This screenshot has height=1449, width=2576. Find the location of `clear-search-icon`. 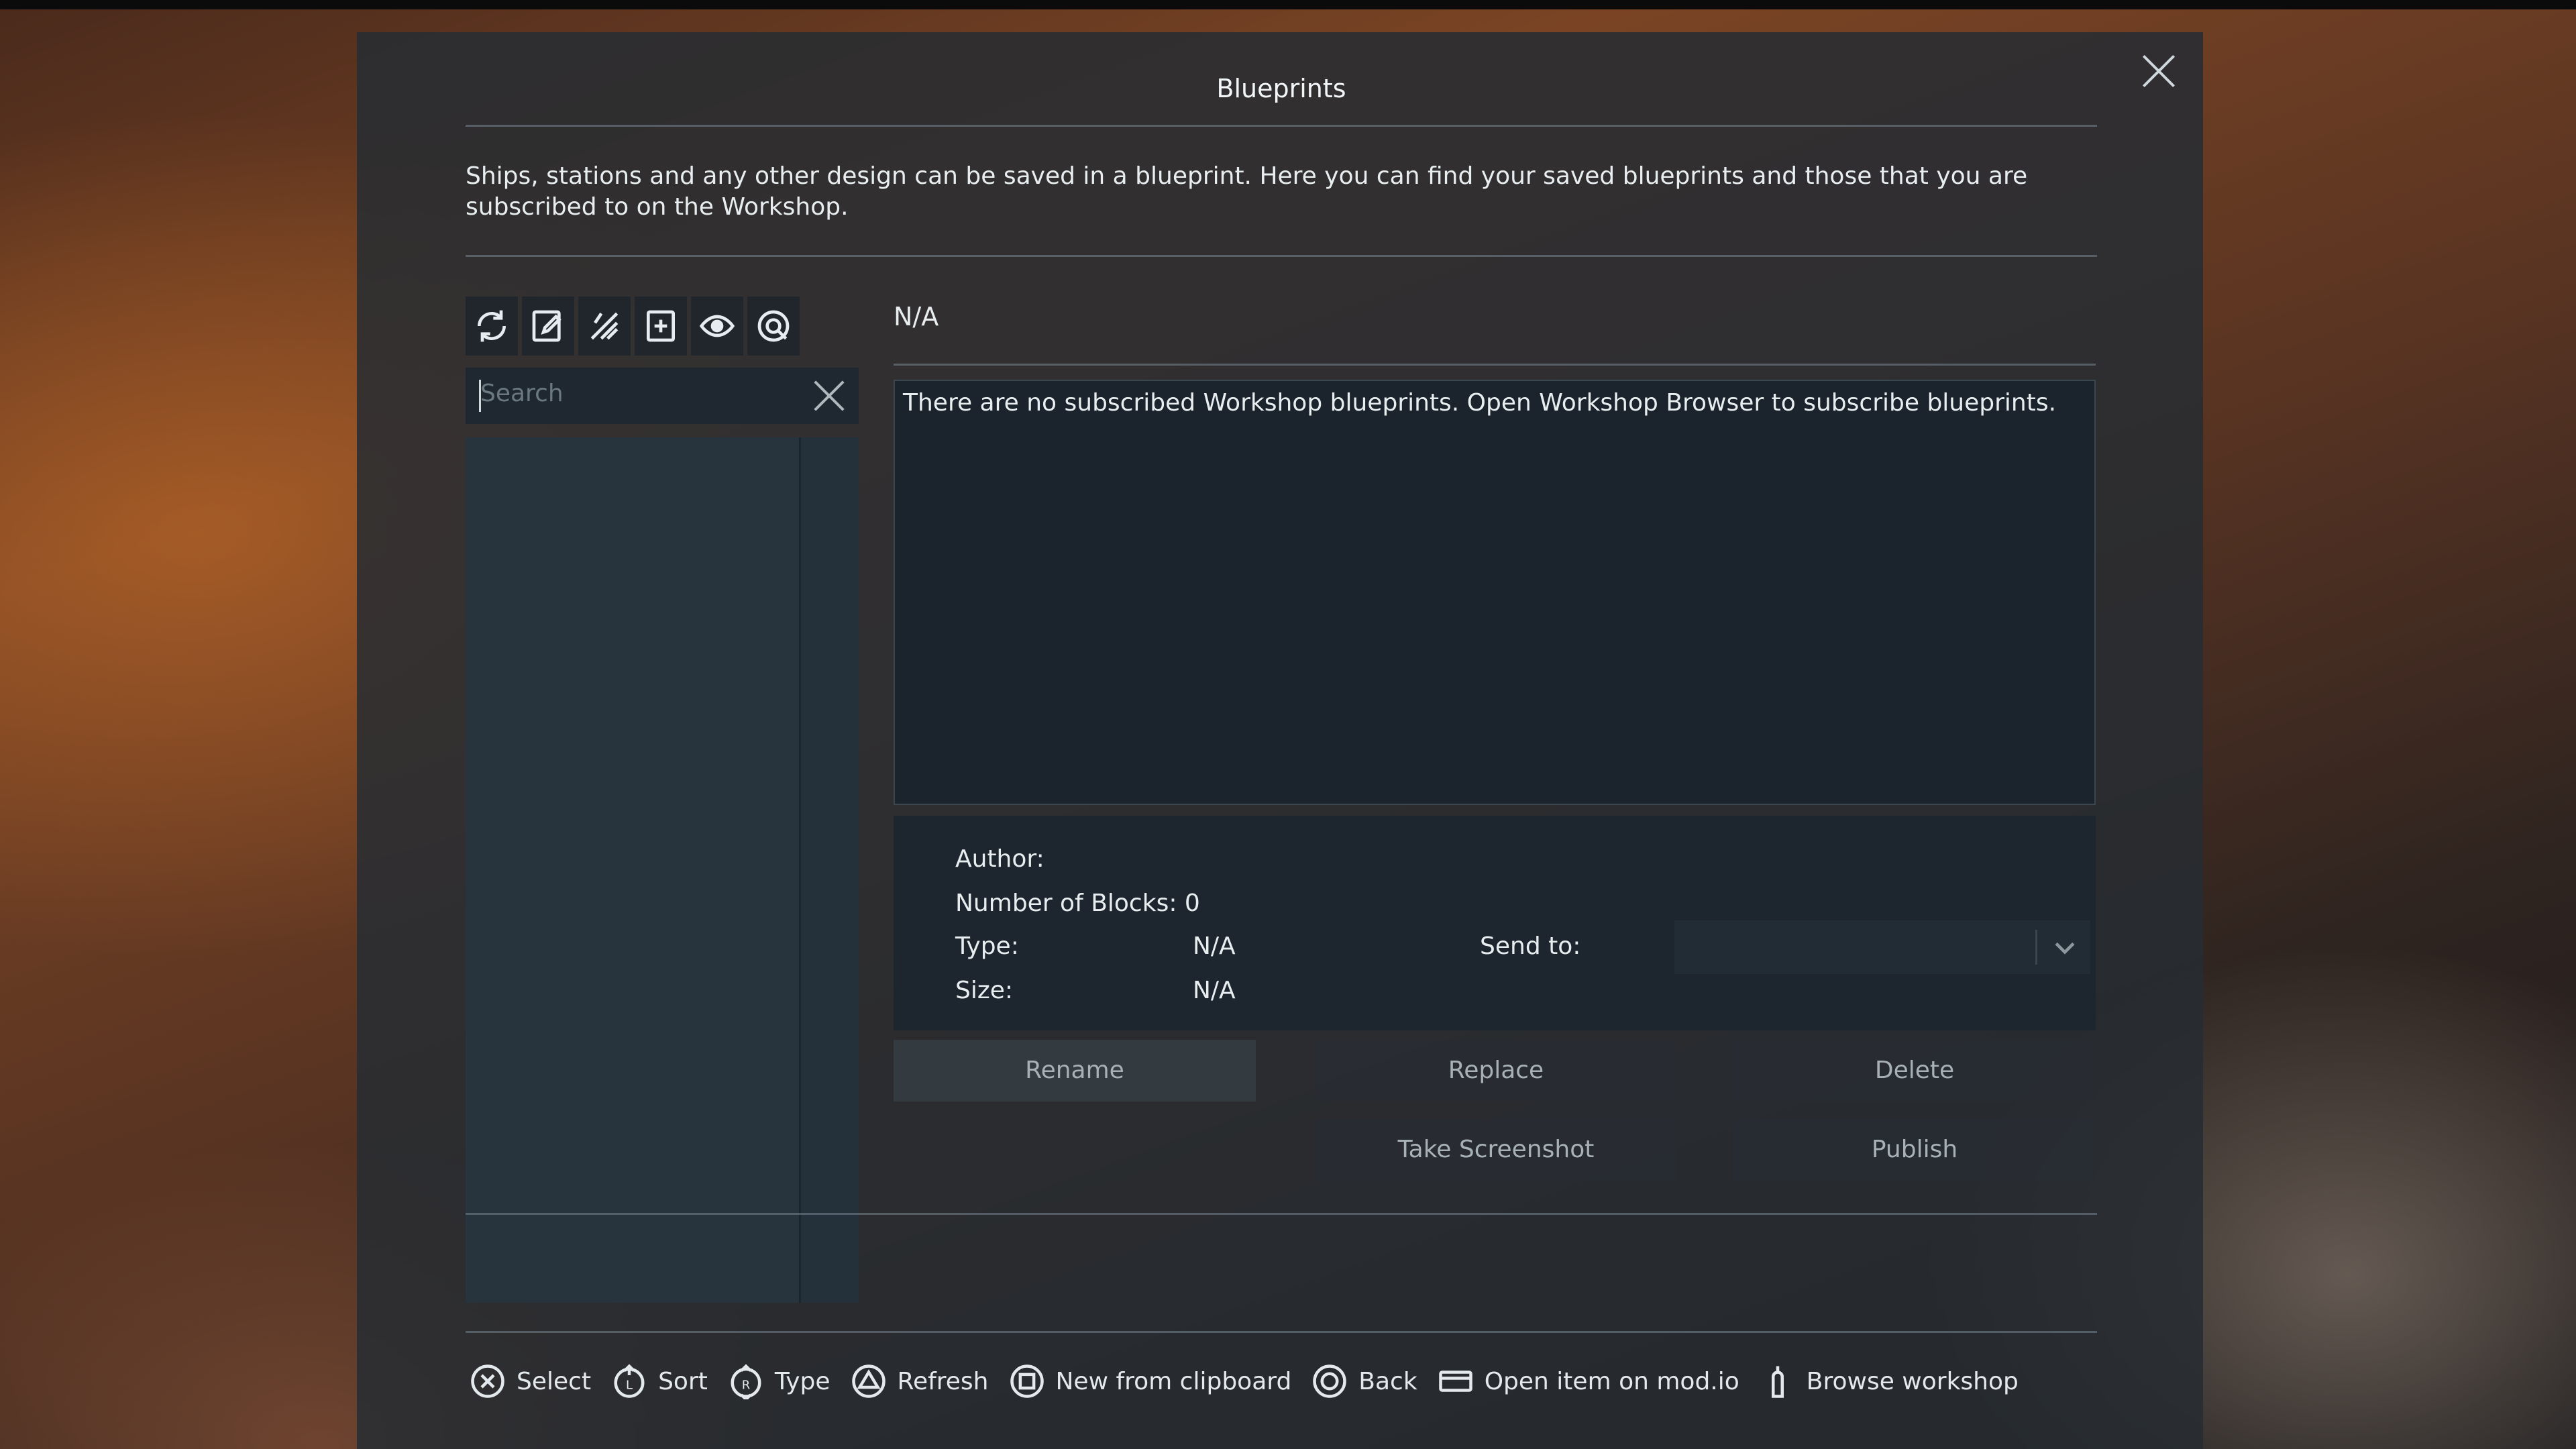

clear-search-icon is located at coordinates (829, 395).